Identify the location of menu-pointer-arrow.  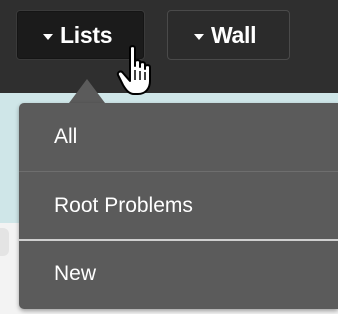
(87, 91).